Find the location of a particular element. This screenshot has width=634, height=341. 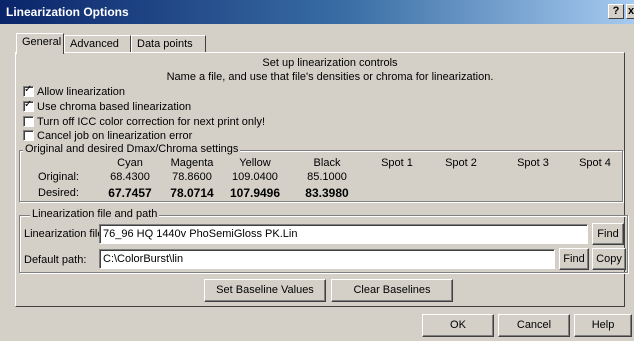

allow-linearization-label: Allow linearization is located at coordinates (81, 92).